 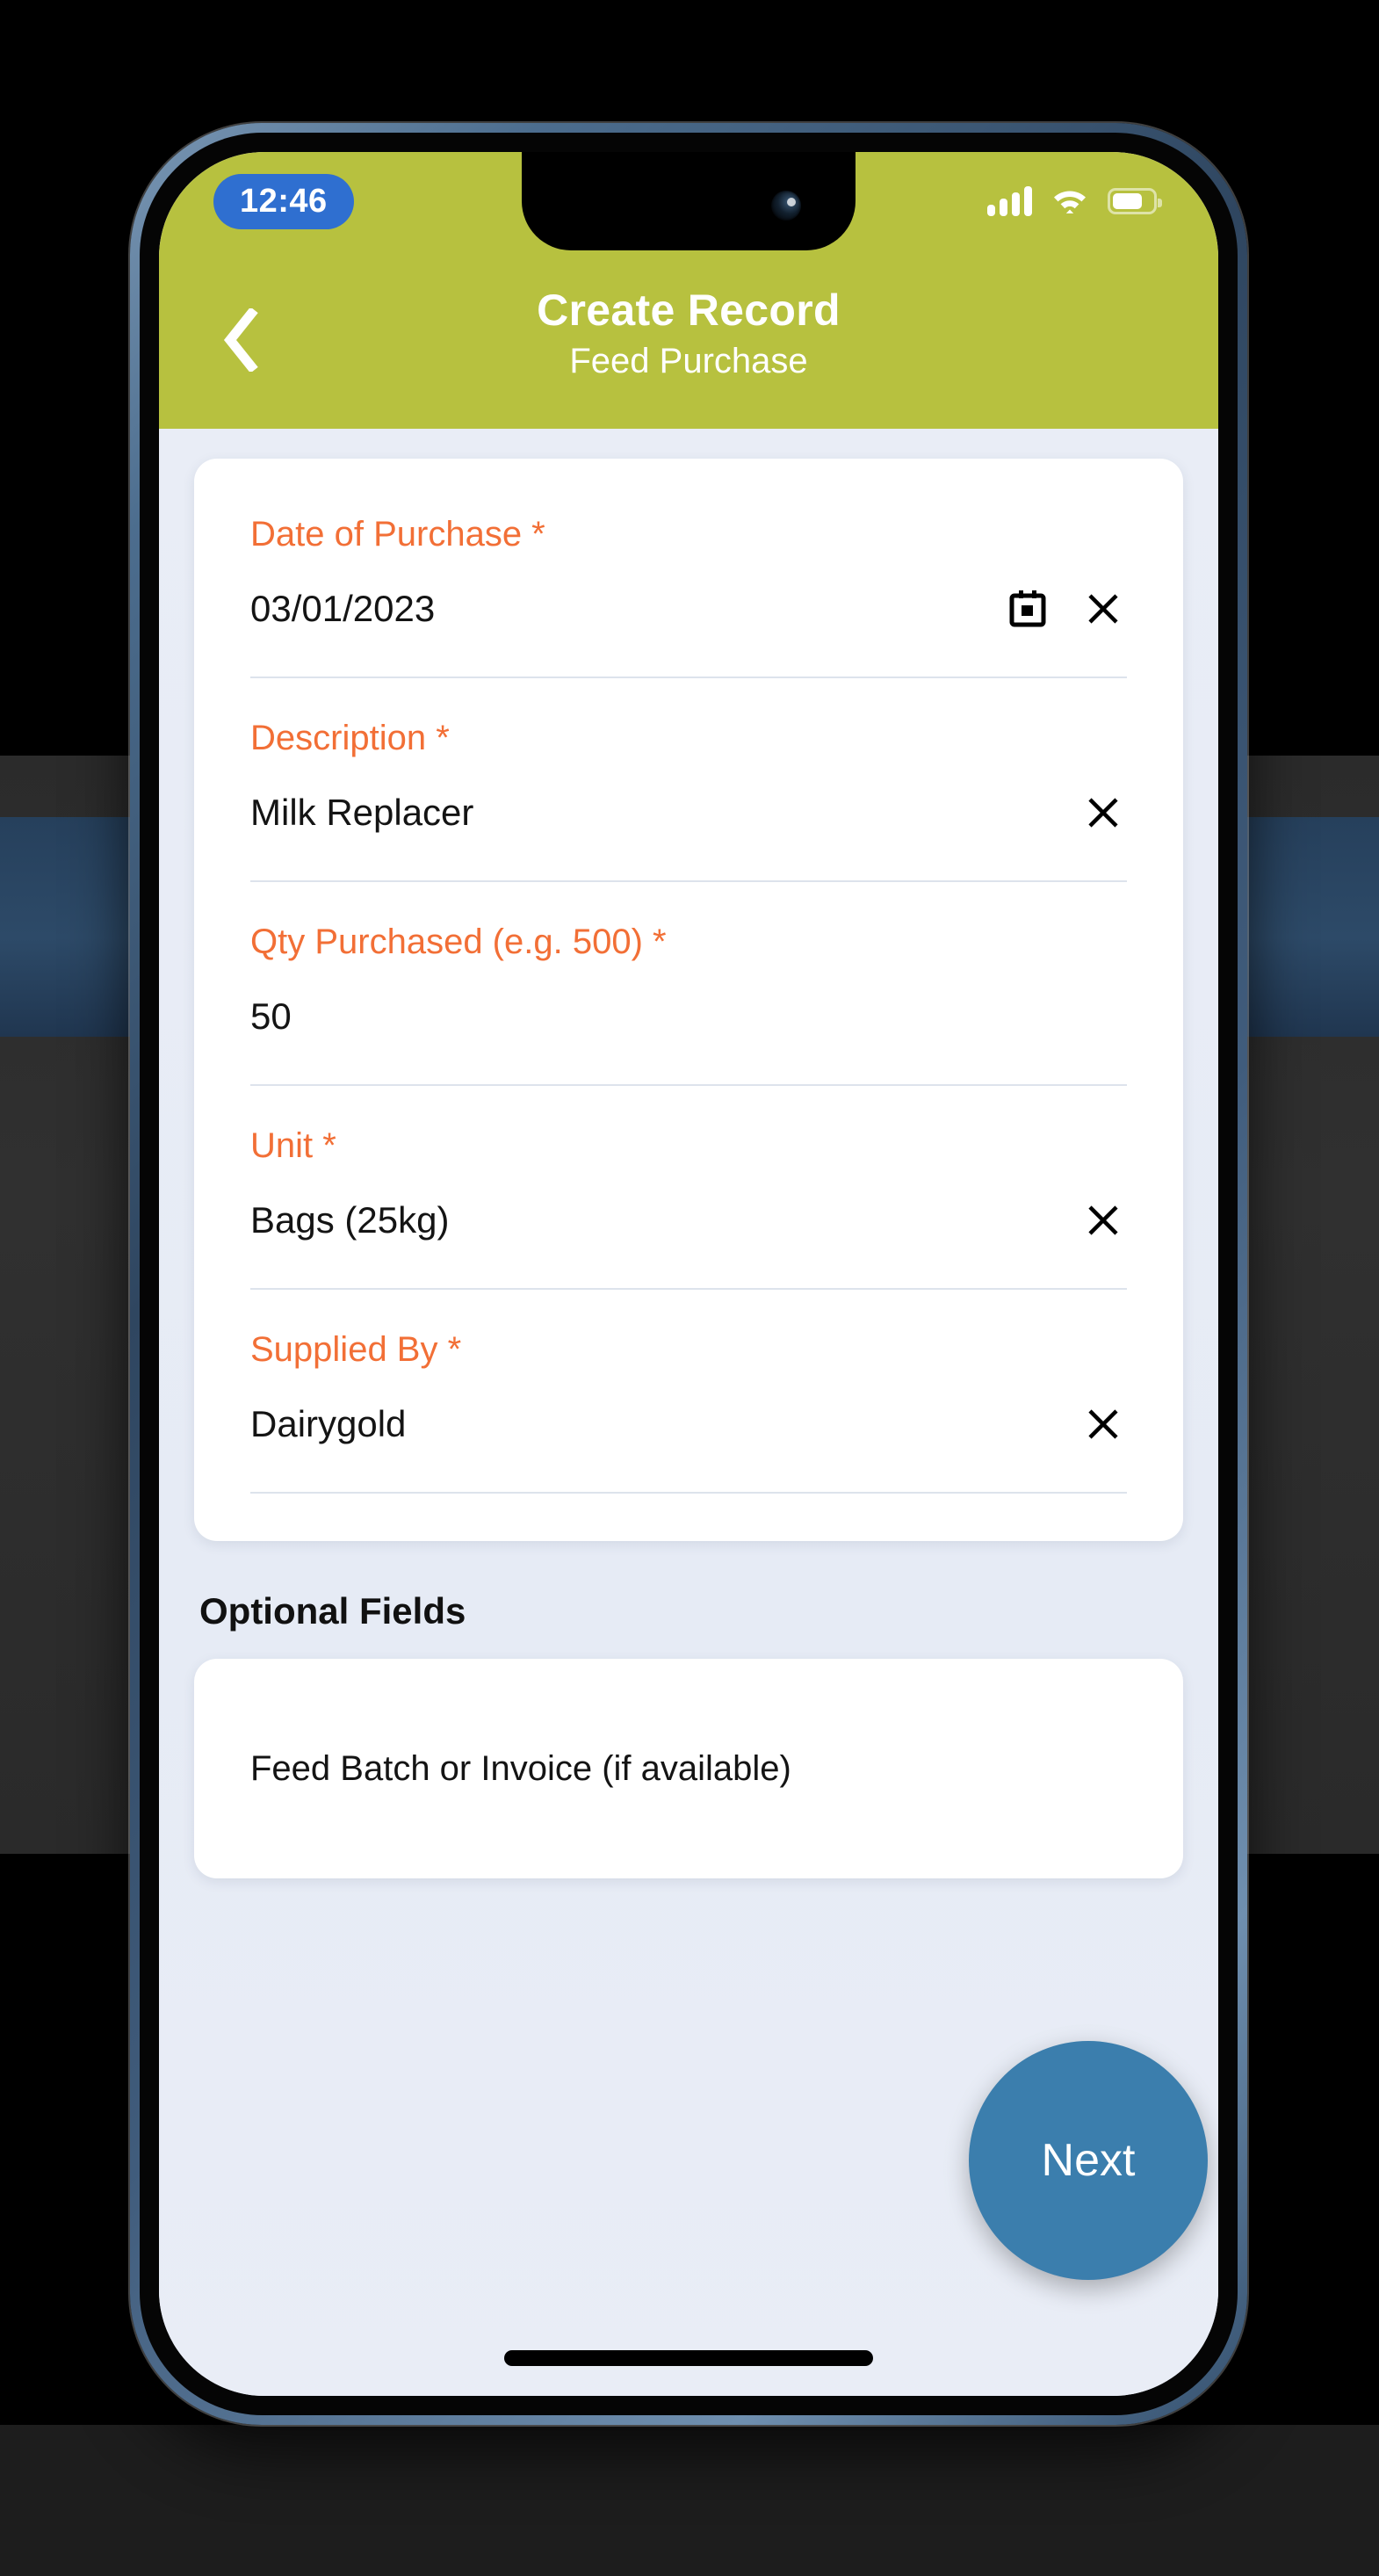 I want to click on field-input-row: 50, so click(x=688, y=1024).